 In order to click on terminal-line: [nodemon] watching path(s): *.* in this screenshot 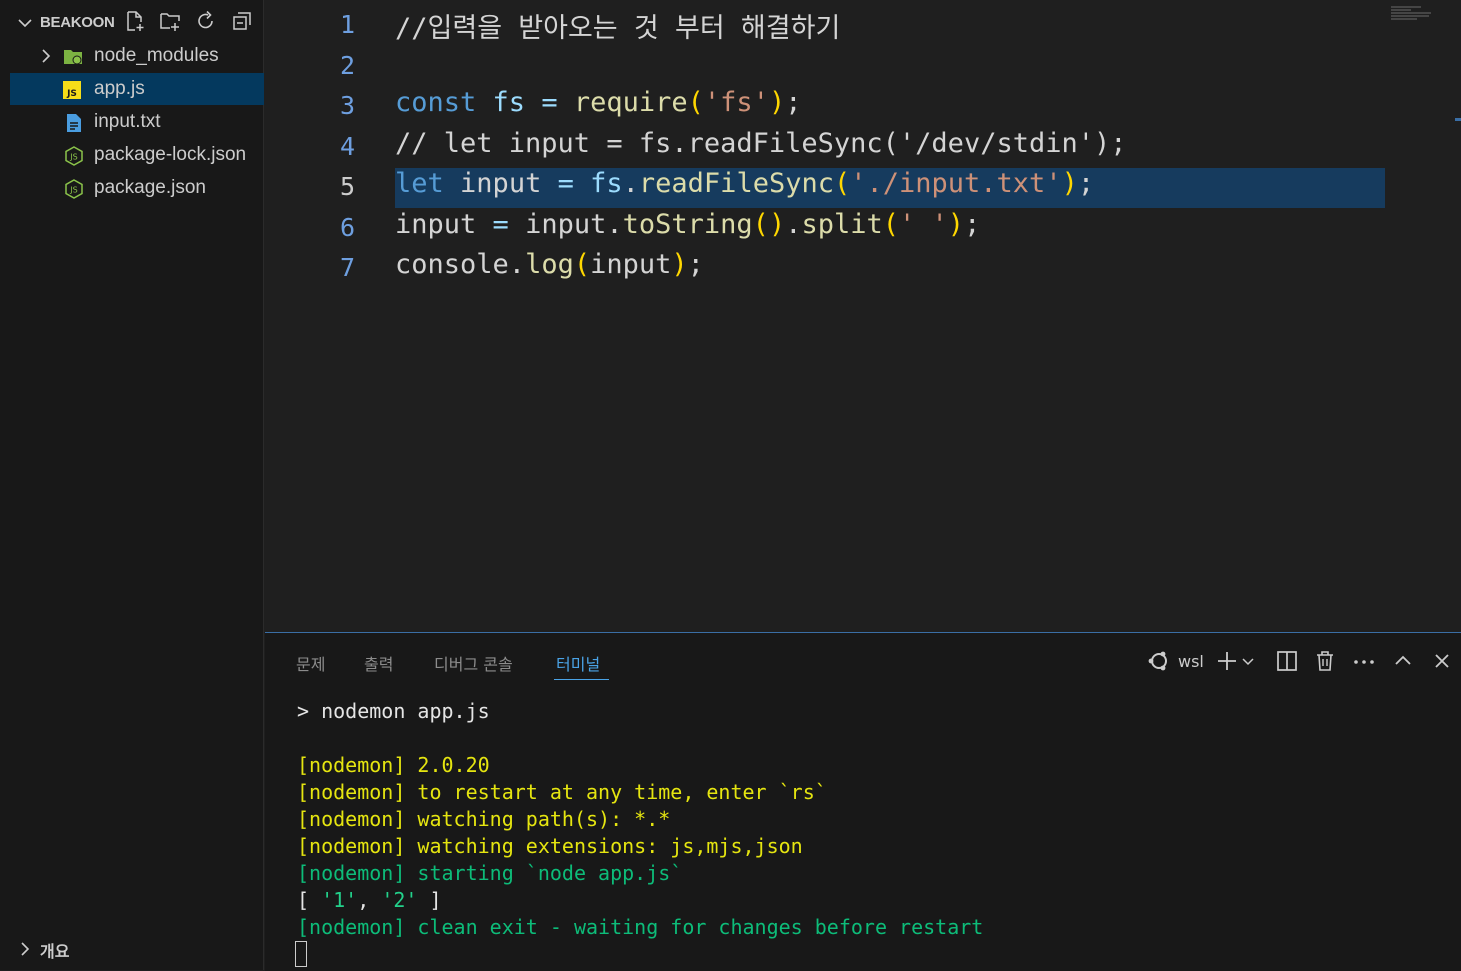, I will do `click(484, 819)`.